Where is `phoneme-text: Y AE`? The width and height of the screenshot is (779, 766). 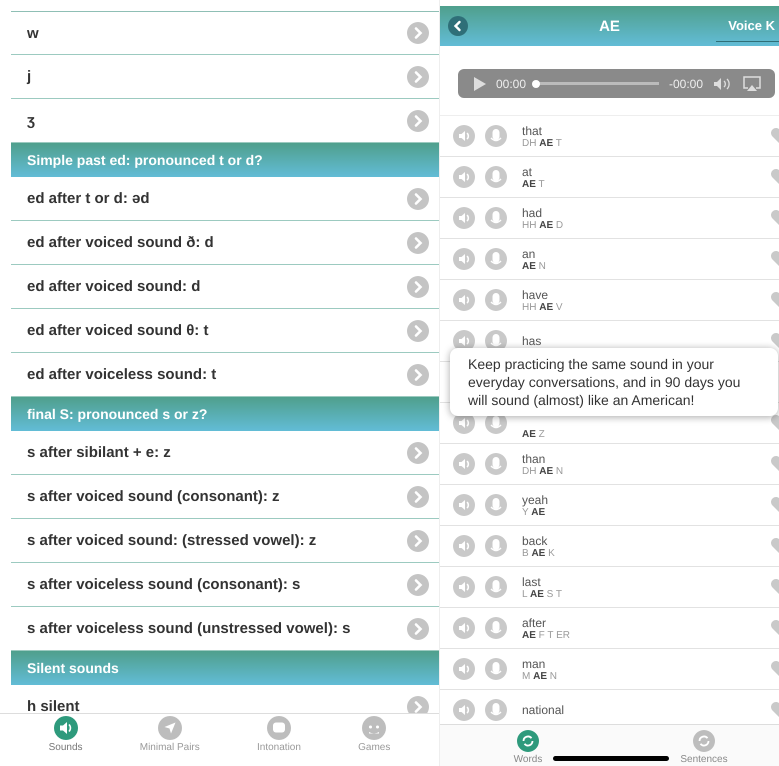
phoneme-text: Y AE is located at coordinates (534, 512).